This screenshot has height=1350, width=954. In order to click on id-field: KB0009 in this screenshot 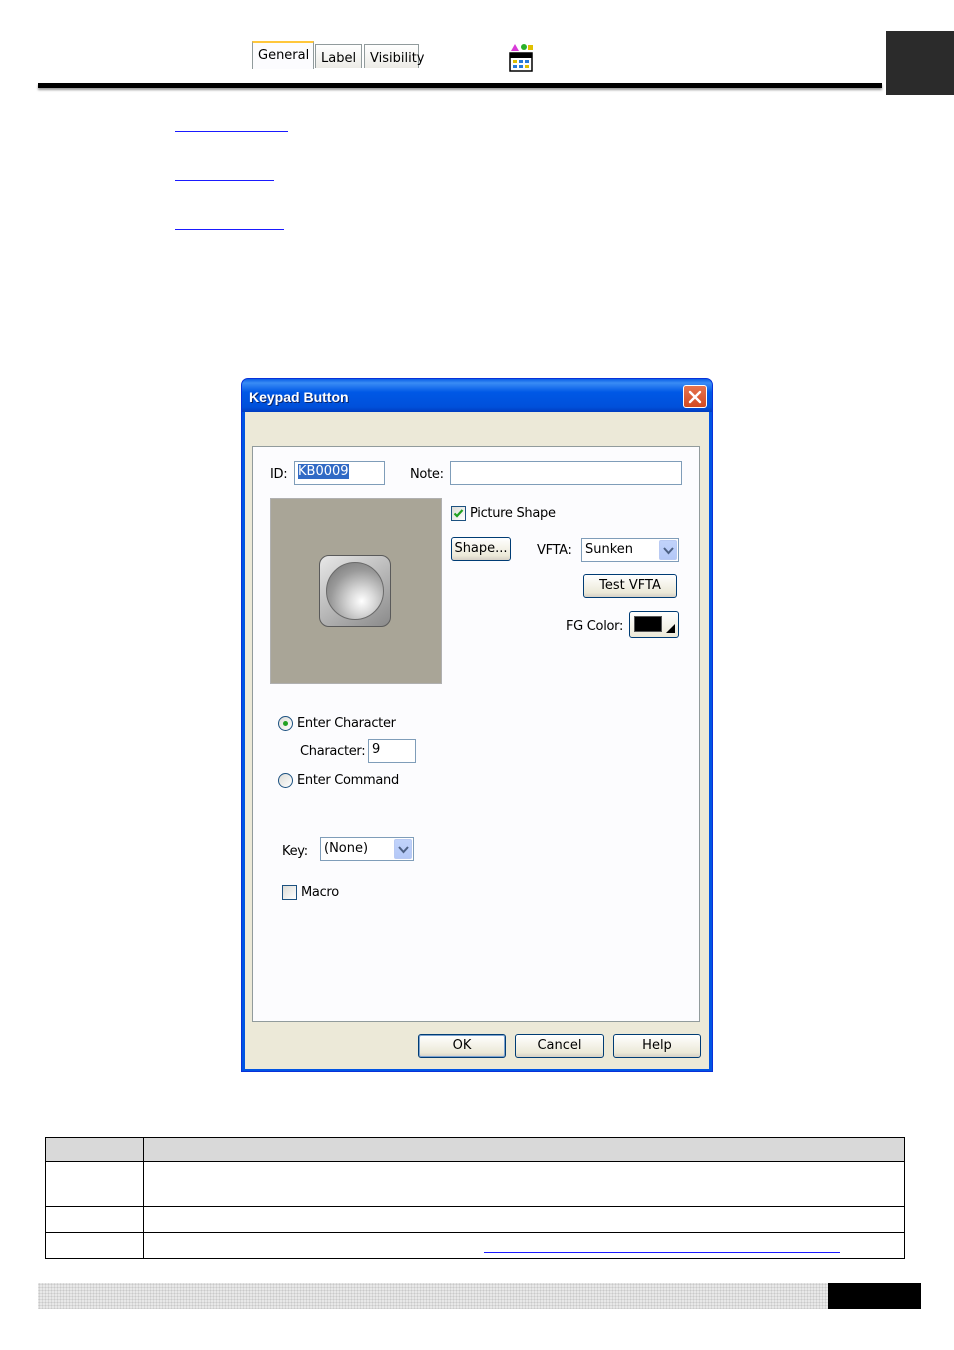, I will do `click(339, 473)`.